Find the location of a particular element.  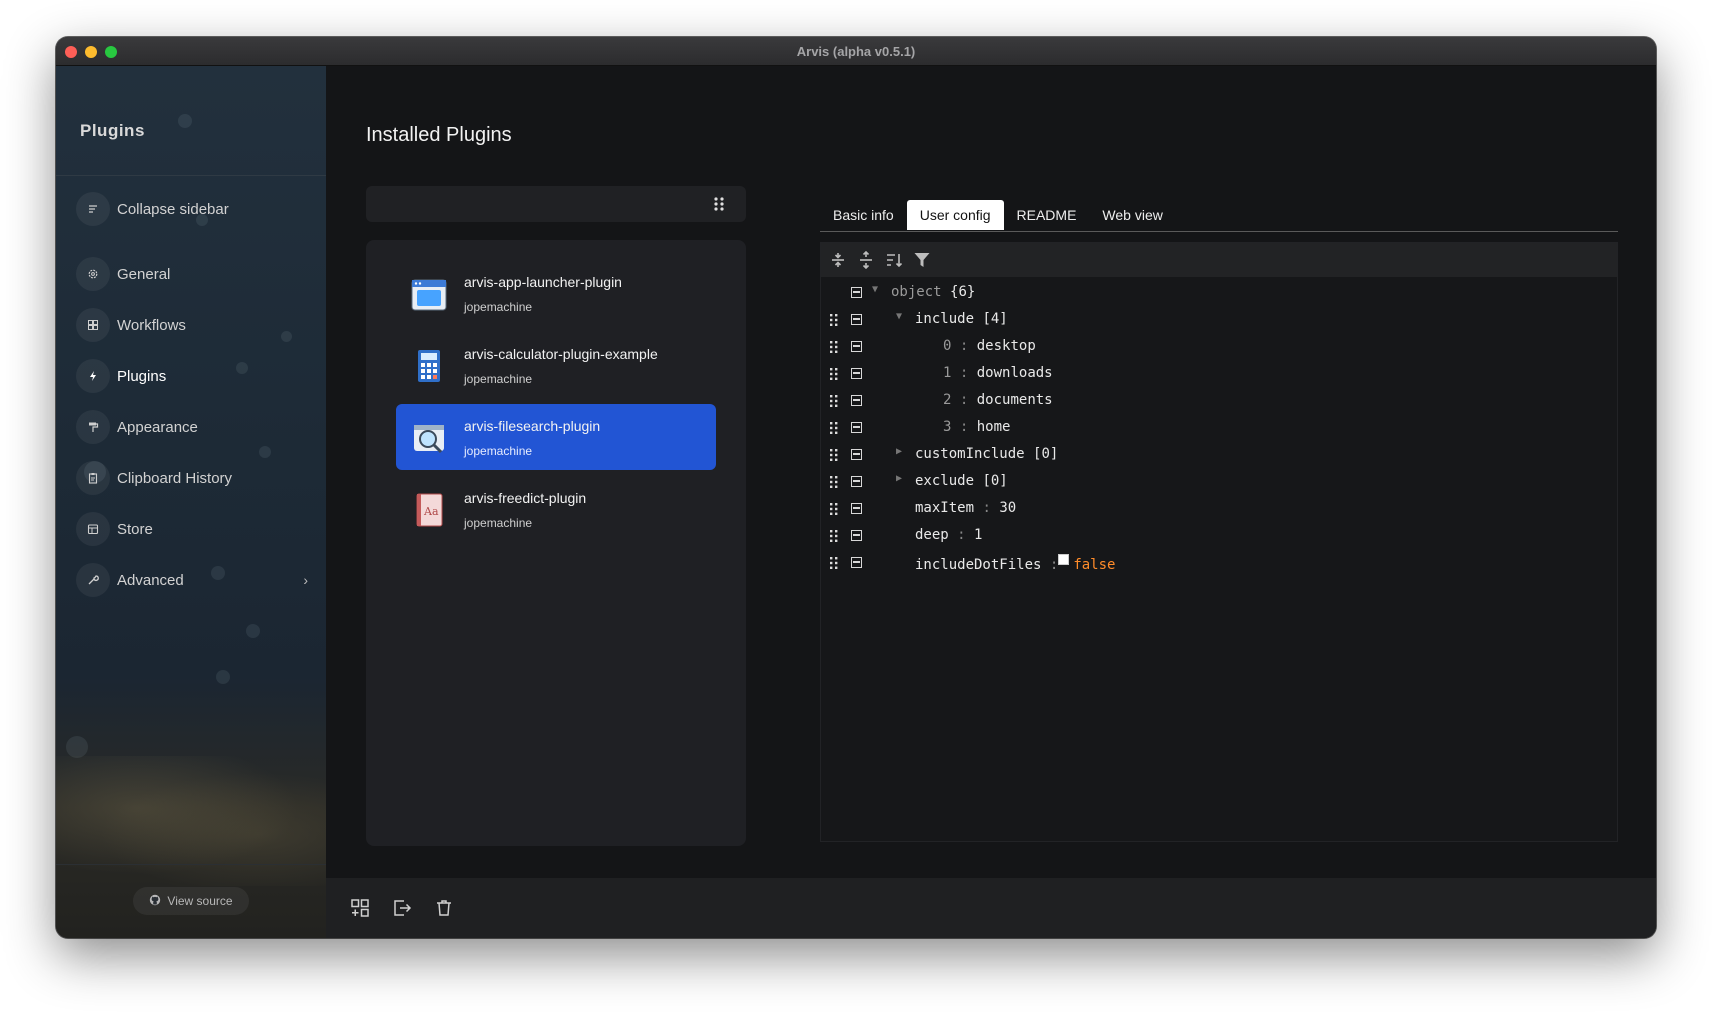

filter-icon is located at coordinates (922, 260).